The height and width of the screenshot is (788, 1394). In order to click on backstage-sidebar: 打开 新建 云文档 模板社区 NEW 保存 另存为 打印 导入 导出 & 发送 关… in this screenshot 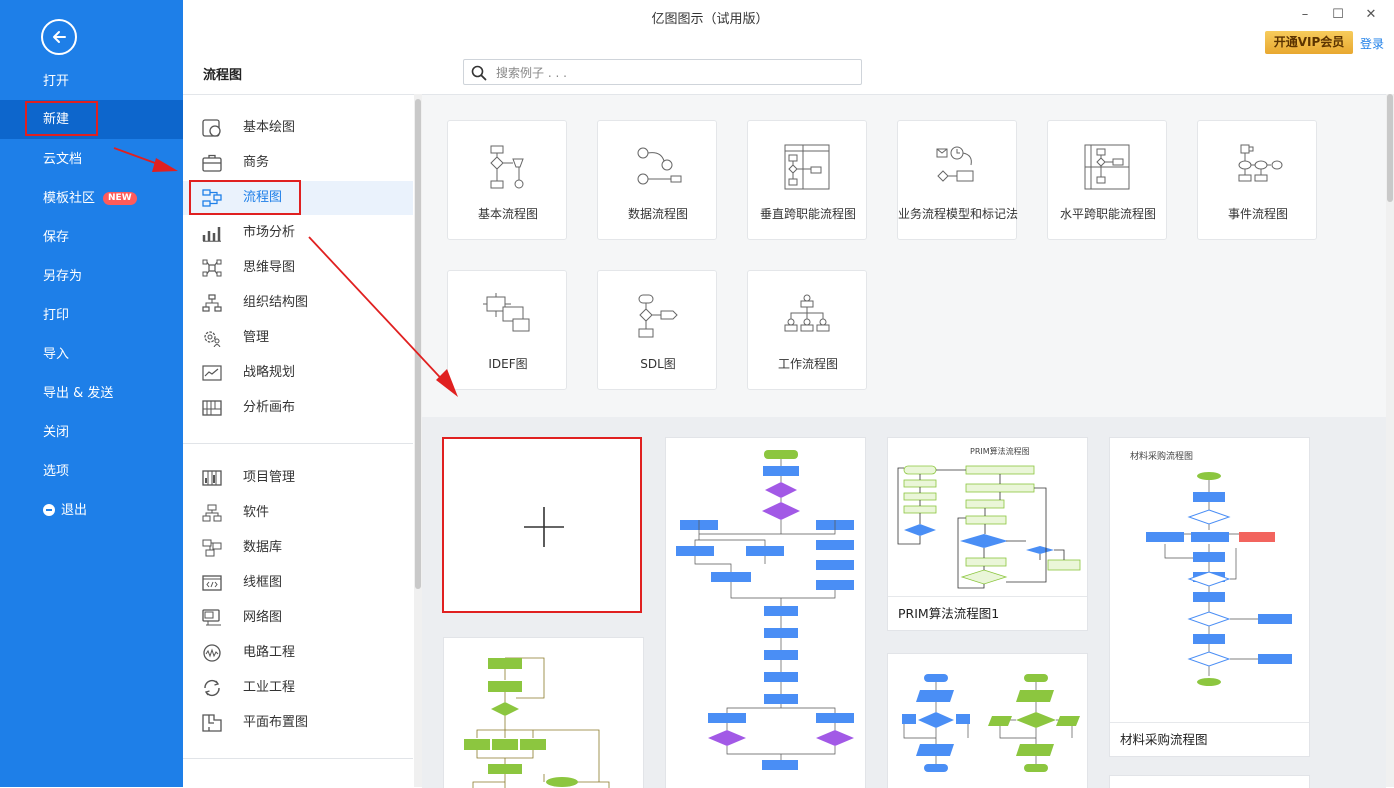, I will do `click(91, 393)`.